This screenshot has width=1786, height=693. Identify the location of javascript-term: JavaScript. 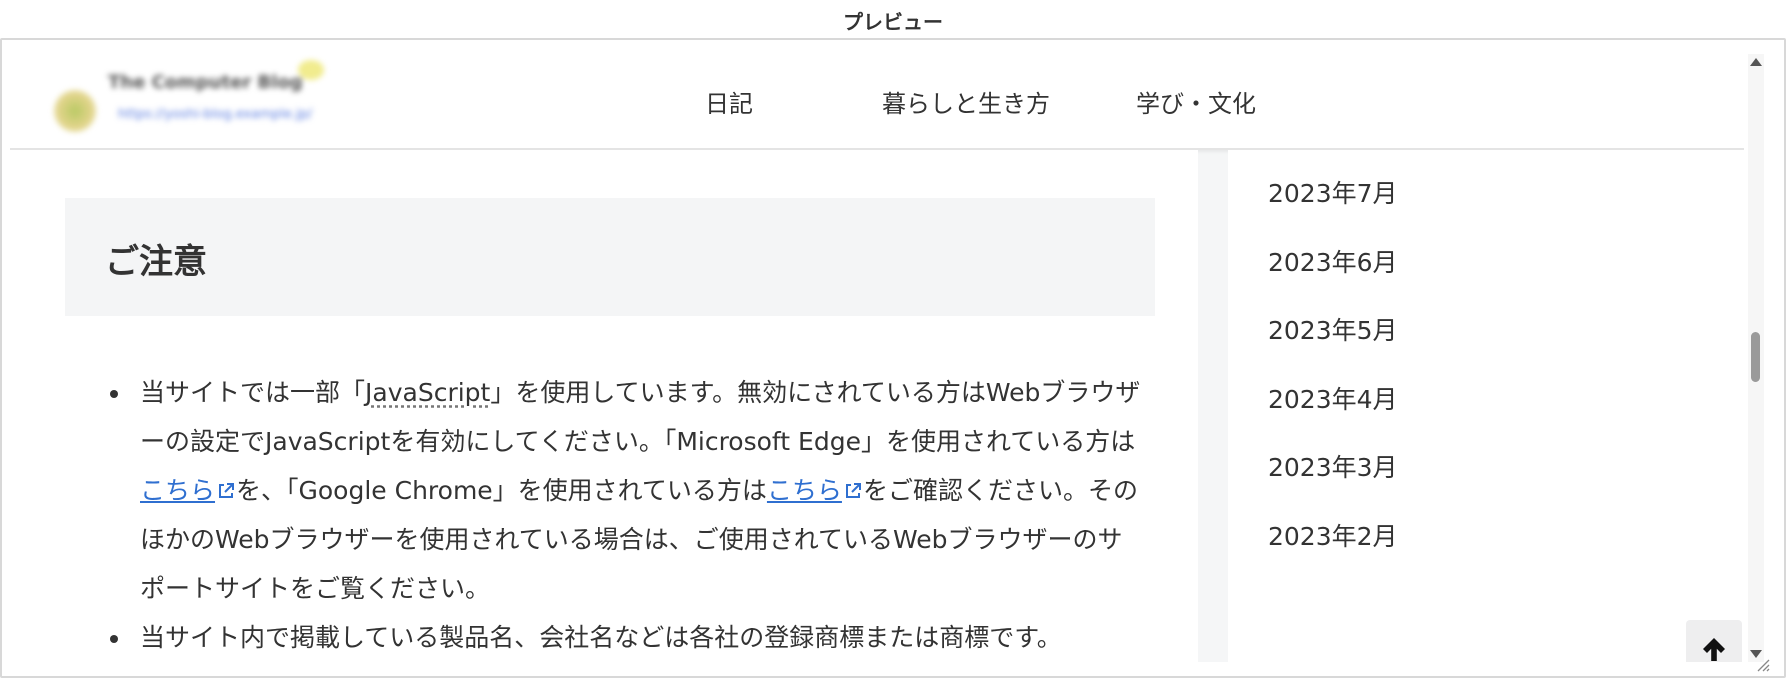
(428, 392).